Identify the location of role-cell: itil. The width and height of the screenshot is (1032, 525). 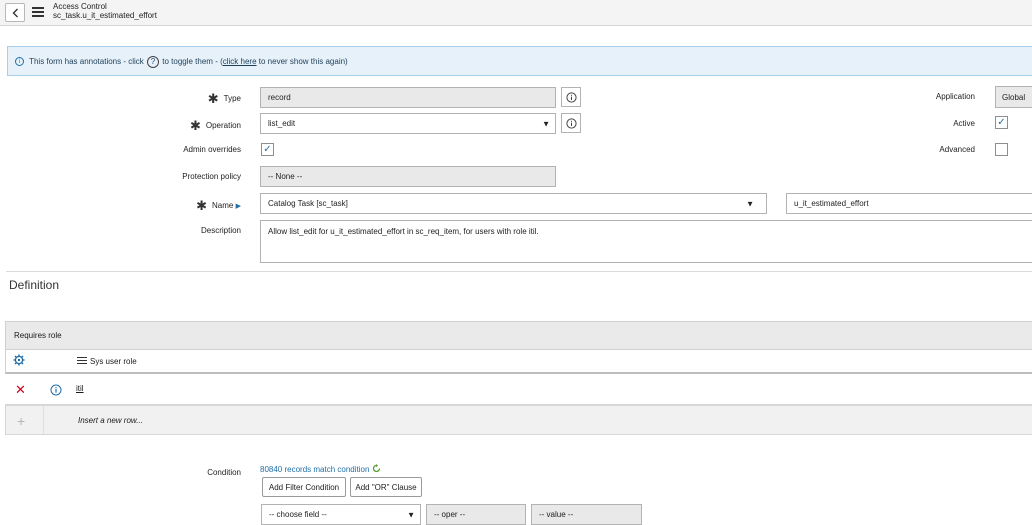
(80, 388).